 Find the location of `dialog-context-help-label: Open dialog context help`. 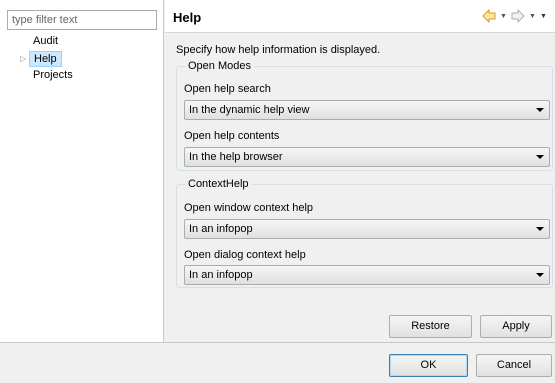

dialog-context-help-label: Open dialog context help is located at coordinates (245, 255).